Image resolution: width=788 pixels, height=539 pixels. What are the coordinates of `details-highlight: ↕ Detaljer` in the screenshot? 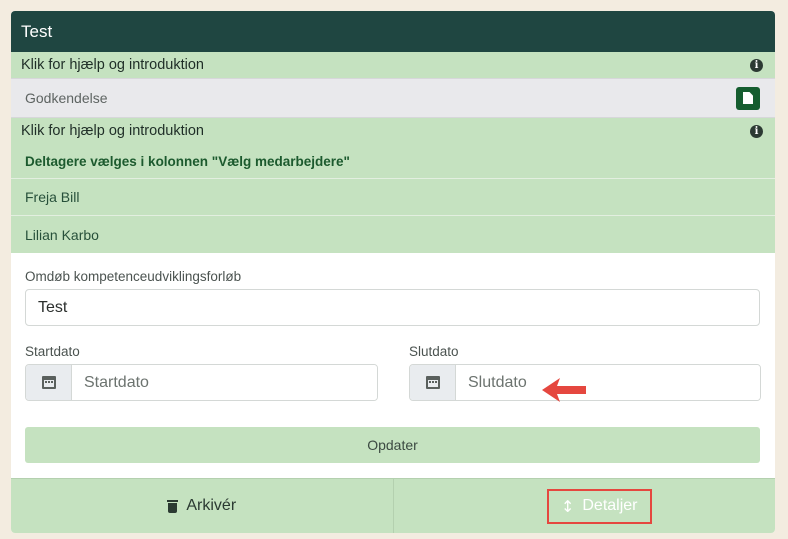 It's located at (599, 506).